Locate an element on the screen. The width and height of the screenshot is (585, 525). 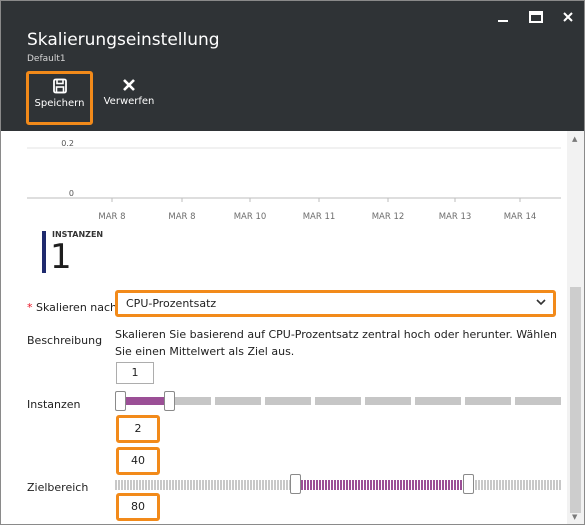
maximize-icon is located at coordinates (536, 17).